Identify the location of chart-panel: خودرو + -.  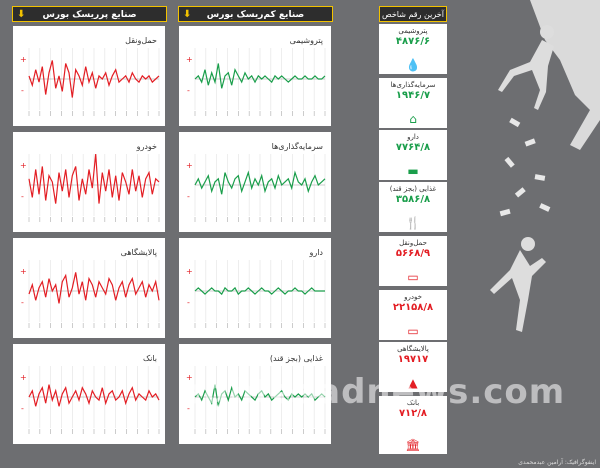
(89, 182).